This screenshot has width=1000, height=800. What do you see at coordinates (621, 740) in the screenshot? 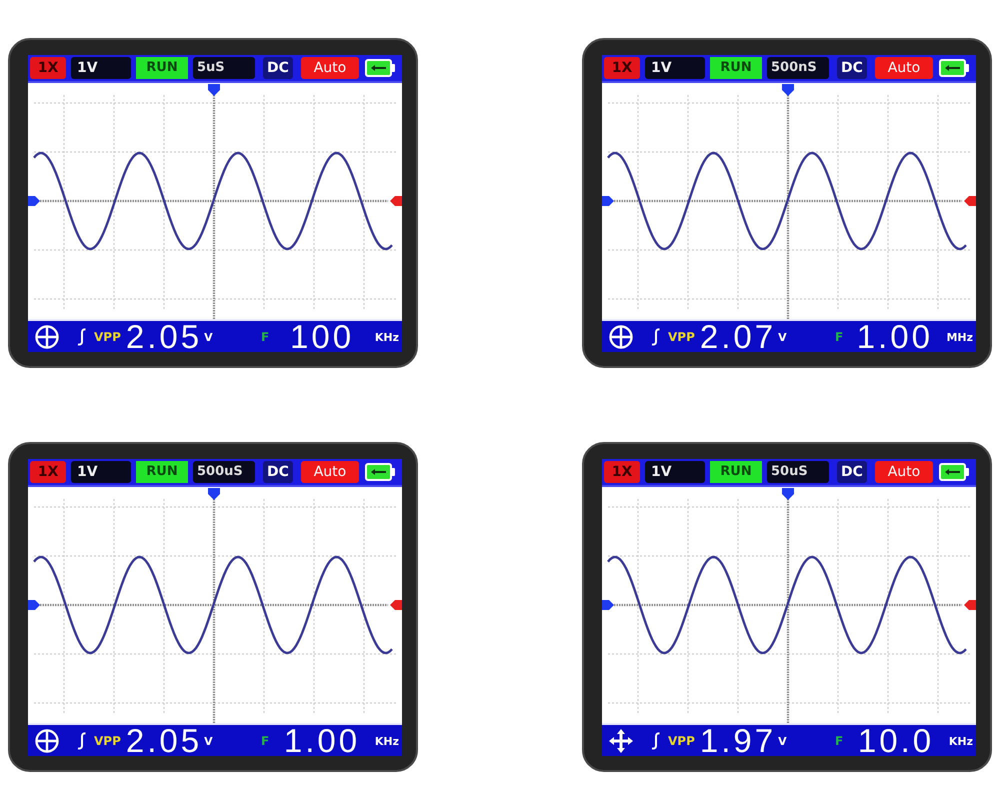
I see `move-arrows-icon` at bounding box center [621, 740].